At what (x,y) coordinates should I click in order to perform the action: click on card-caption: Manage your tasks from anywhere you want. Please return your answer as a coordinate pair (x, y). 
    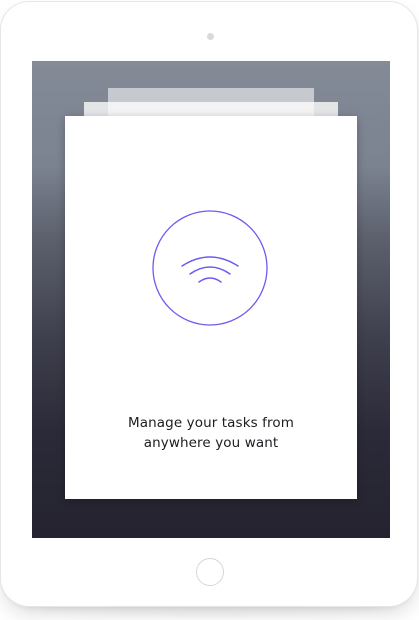
    Looking at the image, I should click on (211, 433).